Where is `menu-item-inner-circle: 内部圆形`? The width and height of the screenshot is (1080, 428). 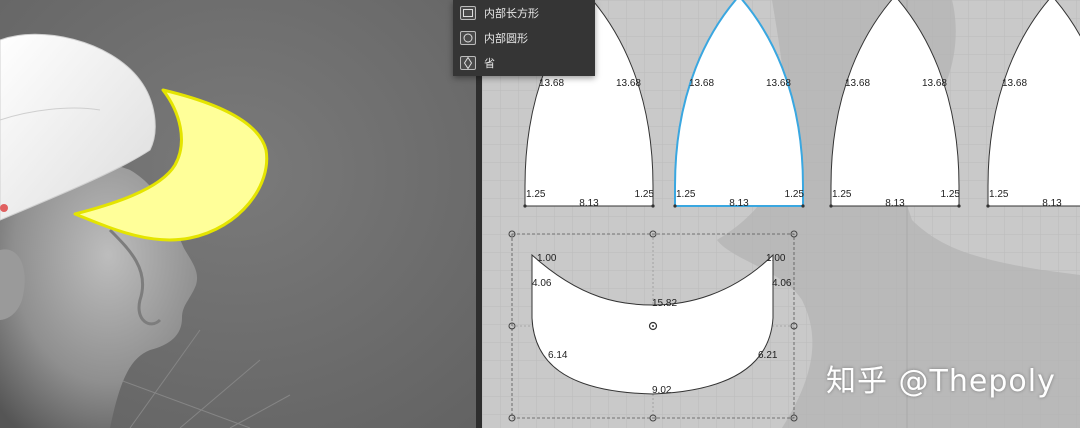 menu-item-inner-circle: 内部圆形 is located at coordinates (524, 37).